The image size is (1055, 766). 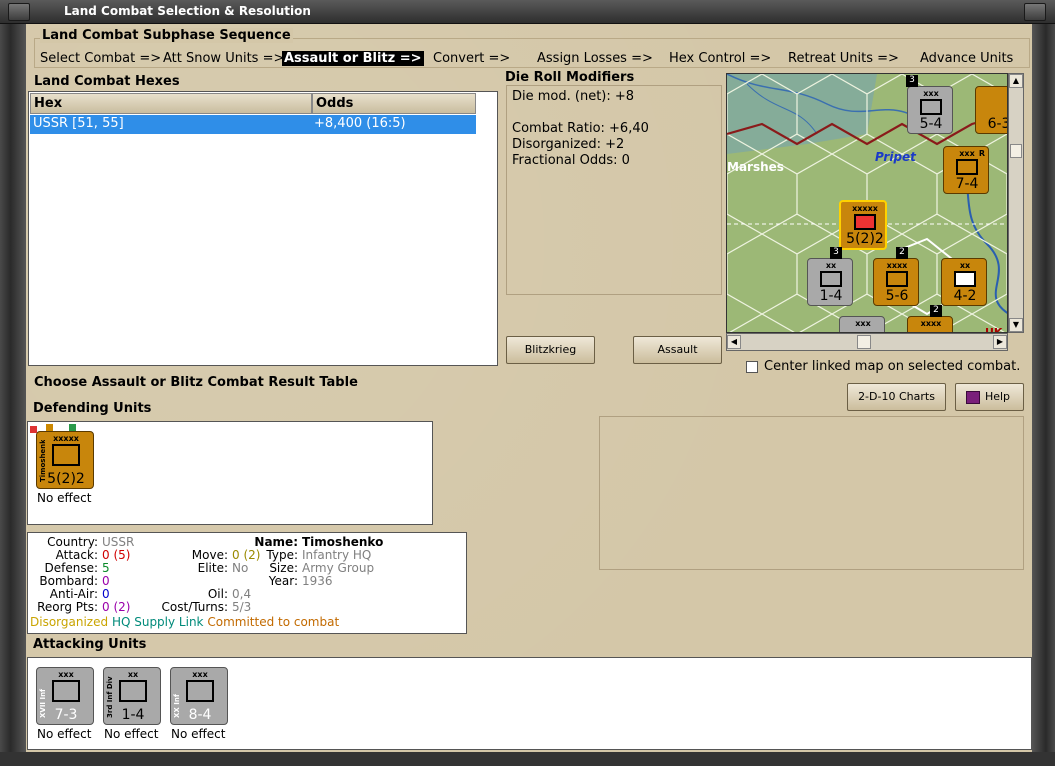 What do you see at coordinates (106, 568) in the screenshot?
I see `info-defense: 5` at bounding box center [106, 568].